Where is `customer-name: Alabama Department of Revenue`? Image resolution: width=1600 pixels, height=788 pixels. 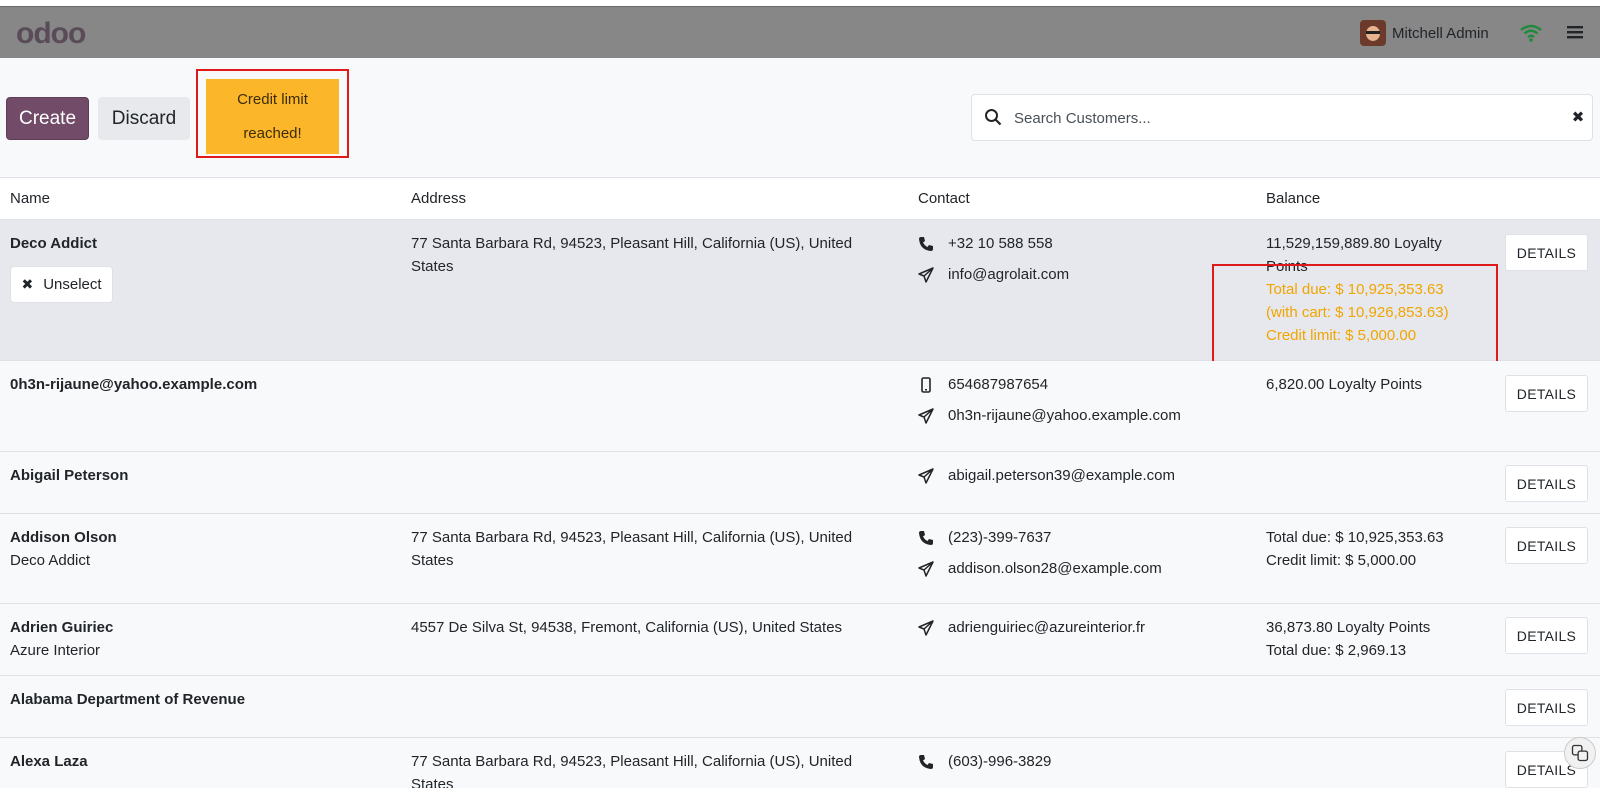
customer-name: Alabama Department of Revenue is located at coordinates (128, 699).